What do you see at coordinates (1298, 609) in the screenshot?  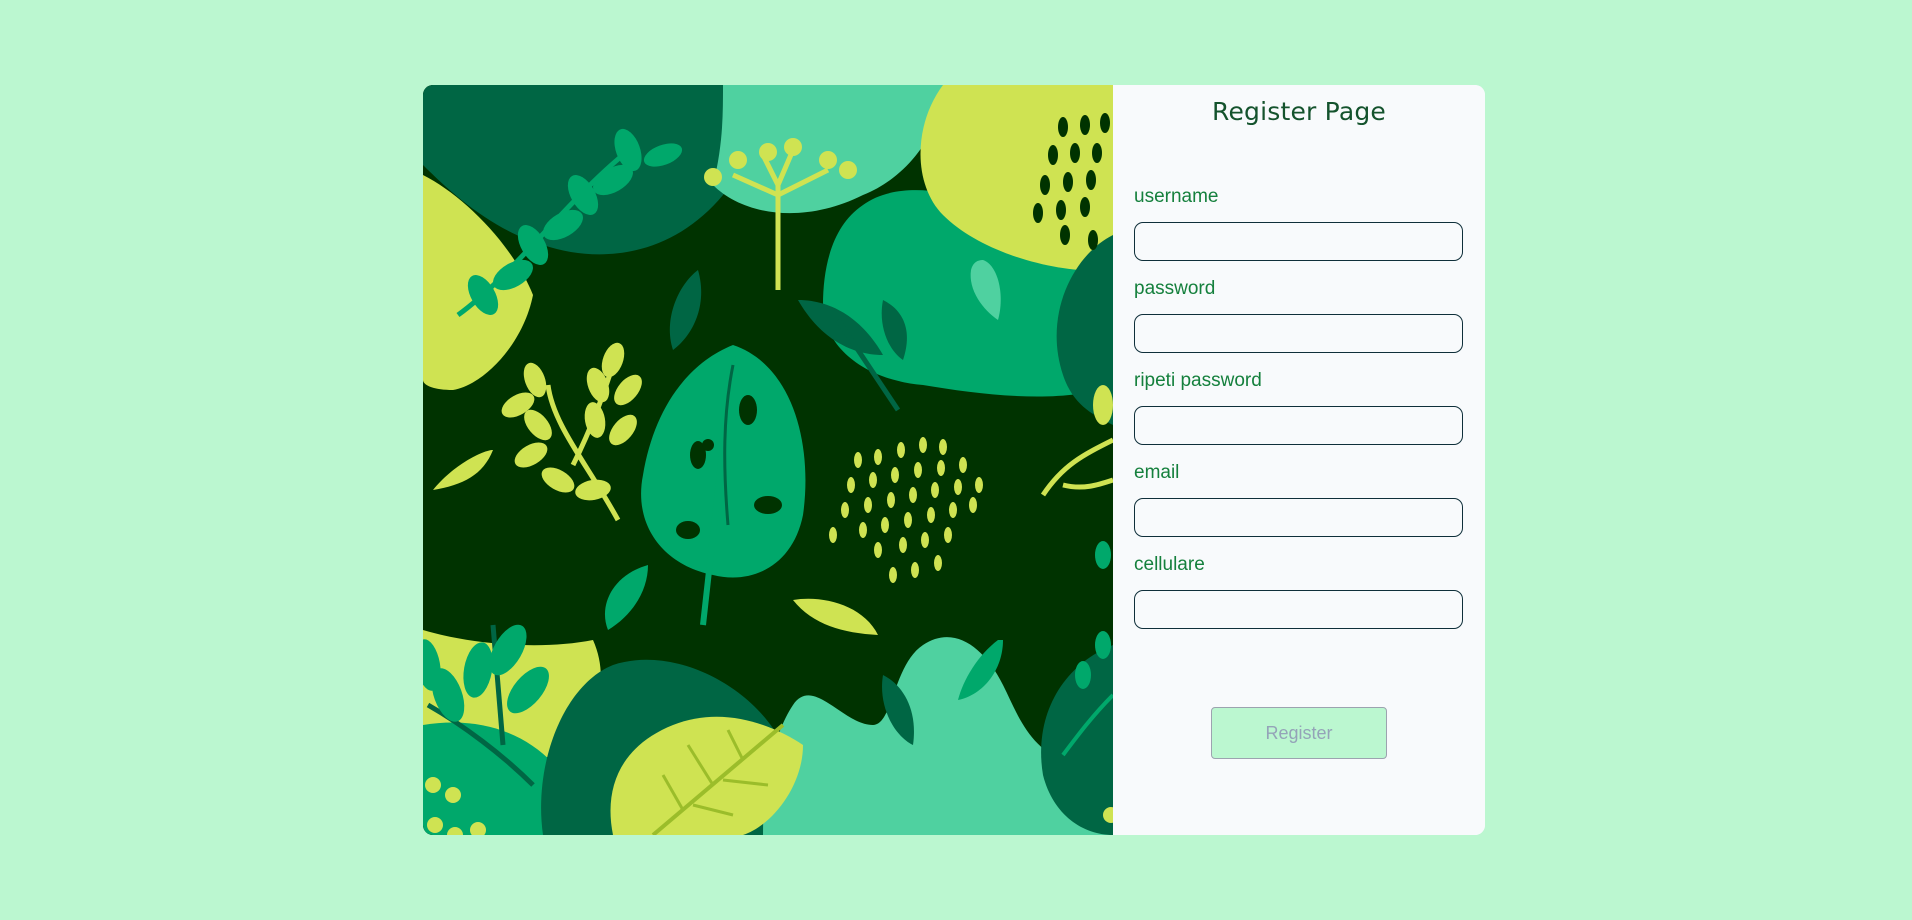 I see `phone-input` at bounding box center [1298, 609].